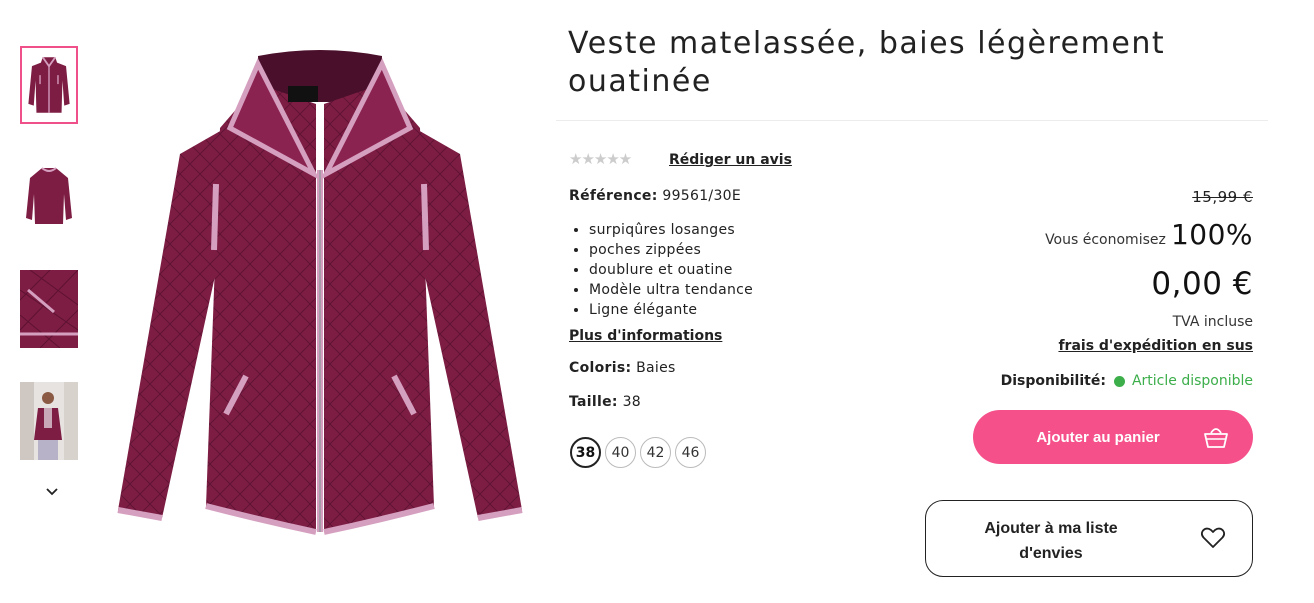  Describe the element at coordinates (1222, 197) in the screenshot. I see `old-price: 15,99 €` at that location.